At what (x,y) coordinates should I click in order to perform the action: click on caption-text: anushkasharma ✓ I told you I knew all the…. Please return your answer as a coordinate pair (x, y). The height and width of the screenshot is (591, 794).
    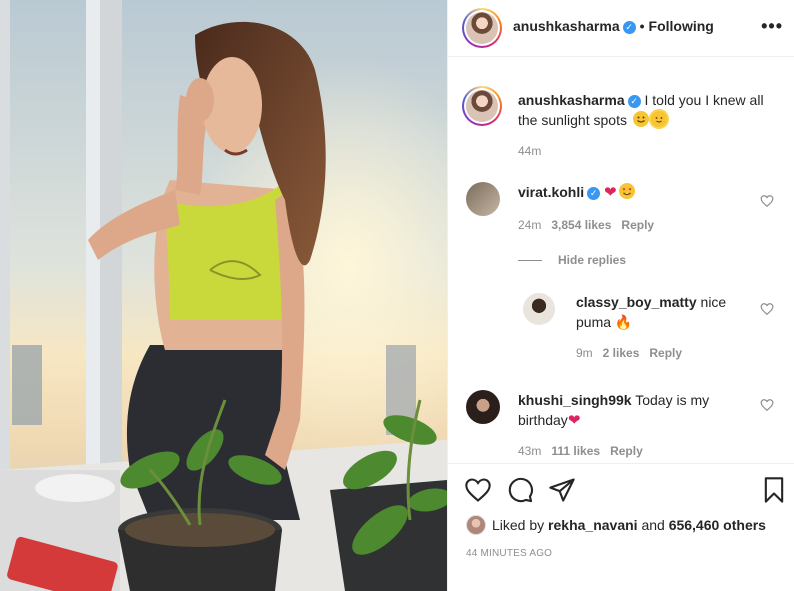
    Looking at the image, I should click on (650, 110).